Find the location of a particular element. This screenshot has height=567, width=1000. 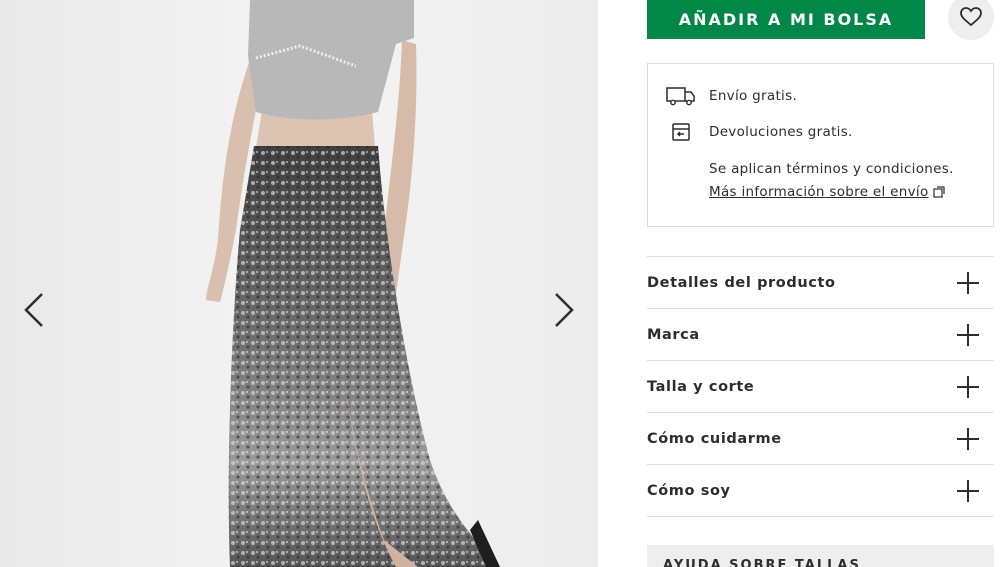

wishlist-button is located at coordinates (971, 20).